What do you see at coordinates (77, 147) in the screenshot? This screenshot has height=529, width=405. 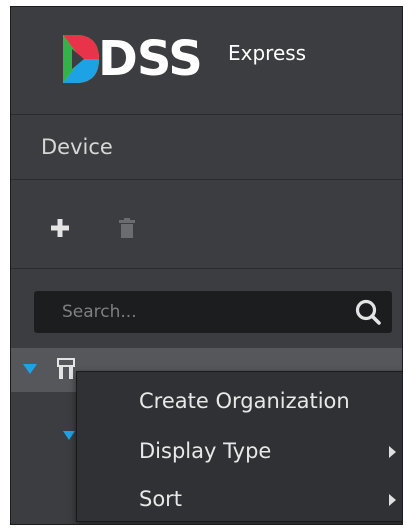 I see `section-title: Device` at bounding box center [77, 147].